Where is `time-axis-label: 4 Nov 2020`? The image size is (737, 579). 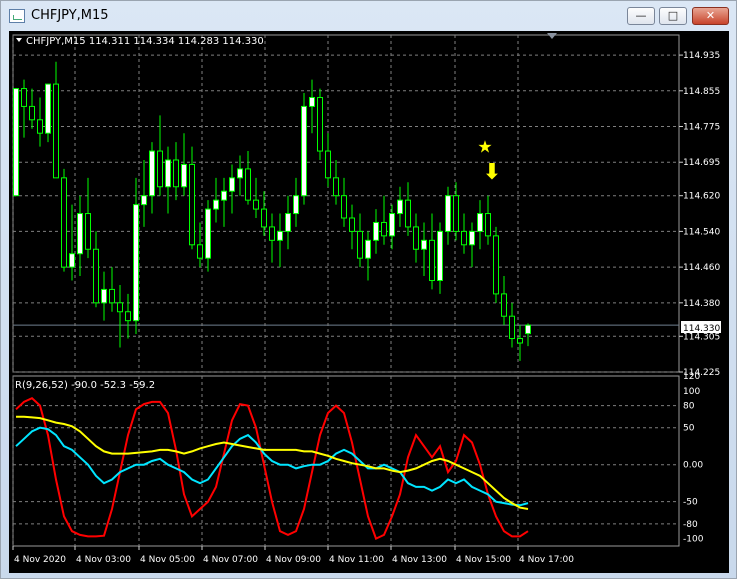 time-axis-label: 4 Nov 2020 is located at coordinates (40, 560).